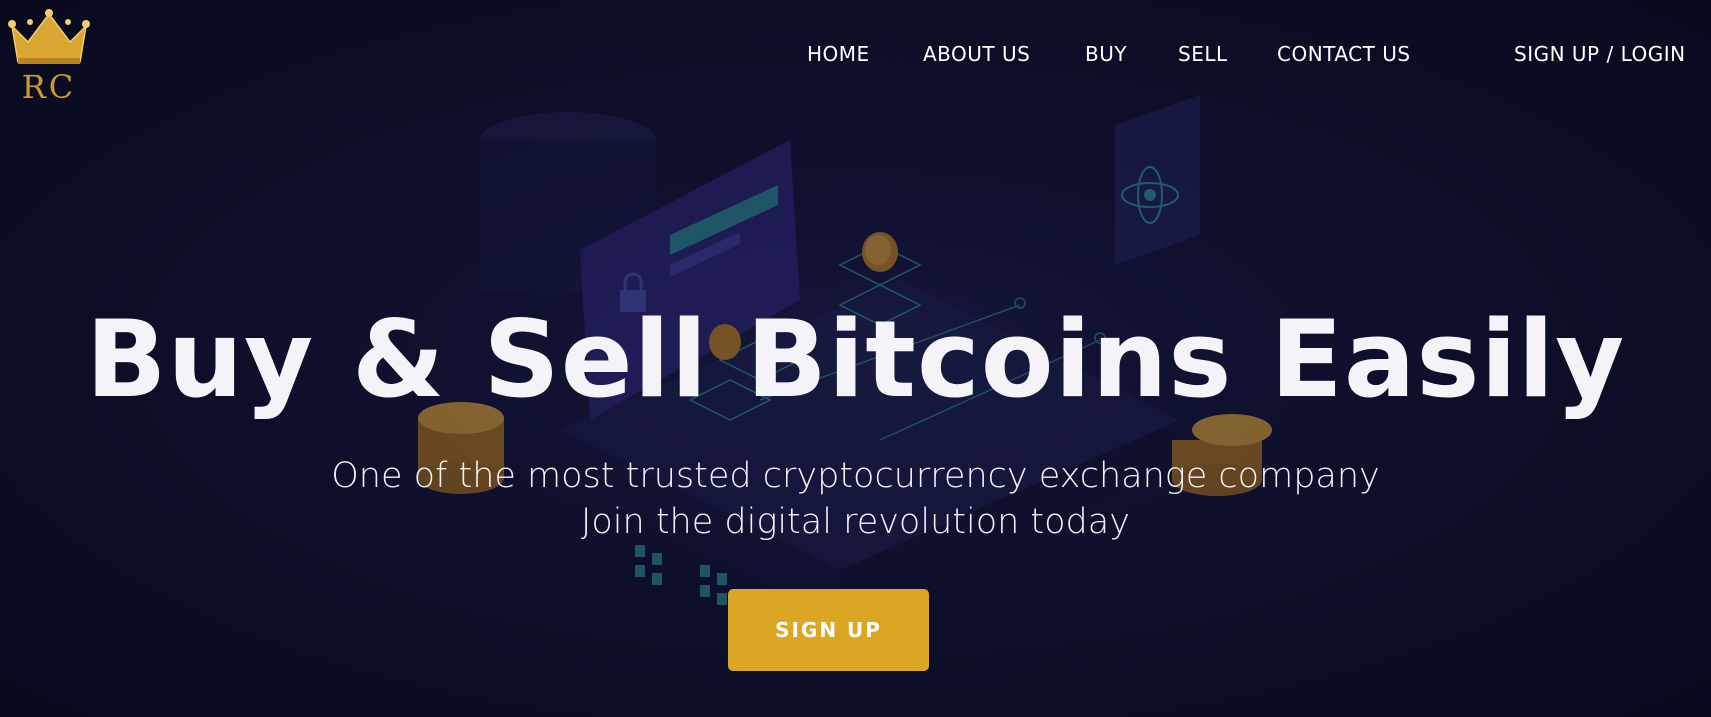 The width and height of the screenshot is (1711, 717). I want to click on hero-subtitle-line2: Join the digital revolution today, so click(855, 522).